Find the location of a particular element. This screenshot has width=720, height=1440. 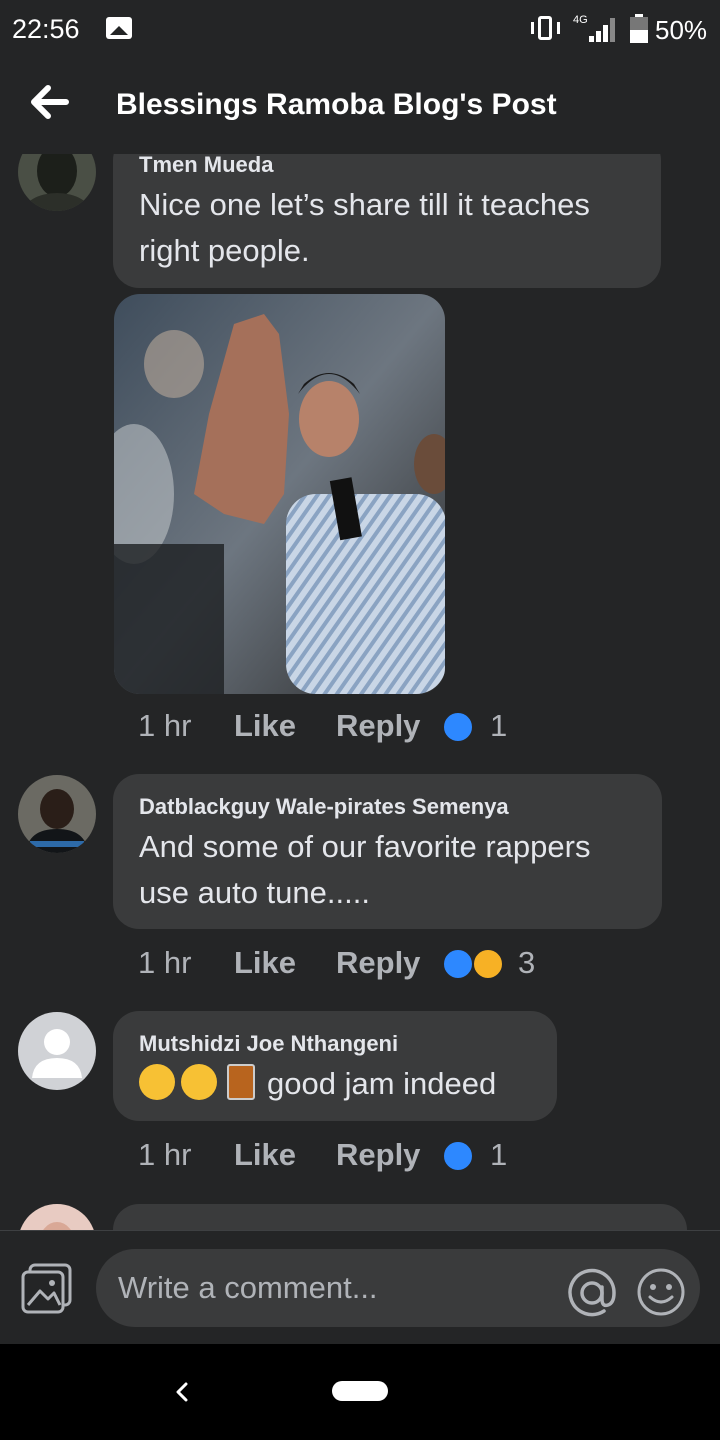

vibrate-icon is located at coordinates (546, 29).